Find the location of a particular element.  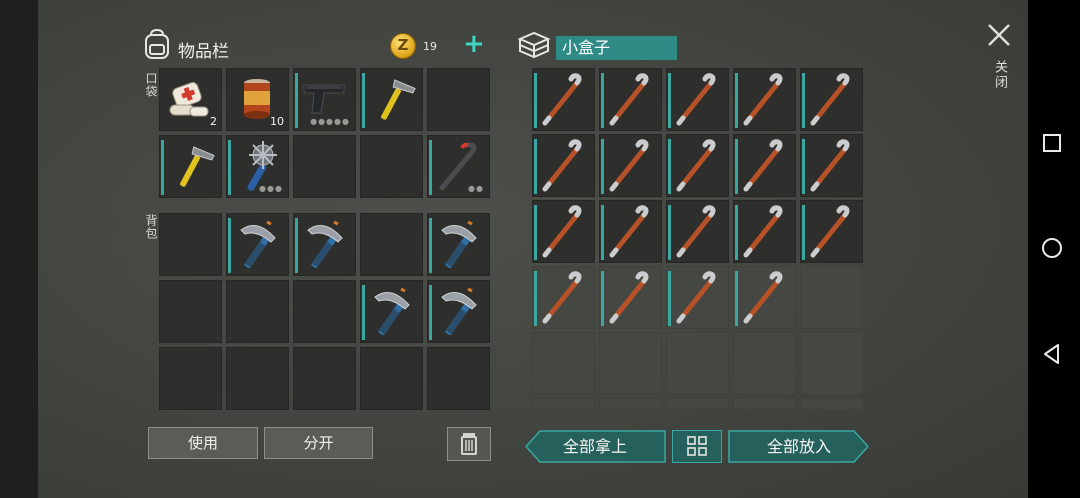

item-upgrade-dots: ●●●●● is located at coordinates (330, 121).